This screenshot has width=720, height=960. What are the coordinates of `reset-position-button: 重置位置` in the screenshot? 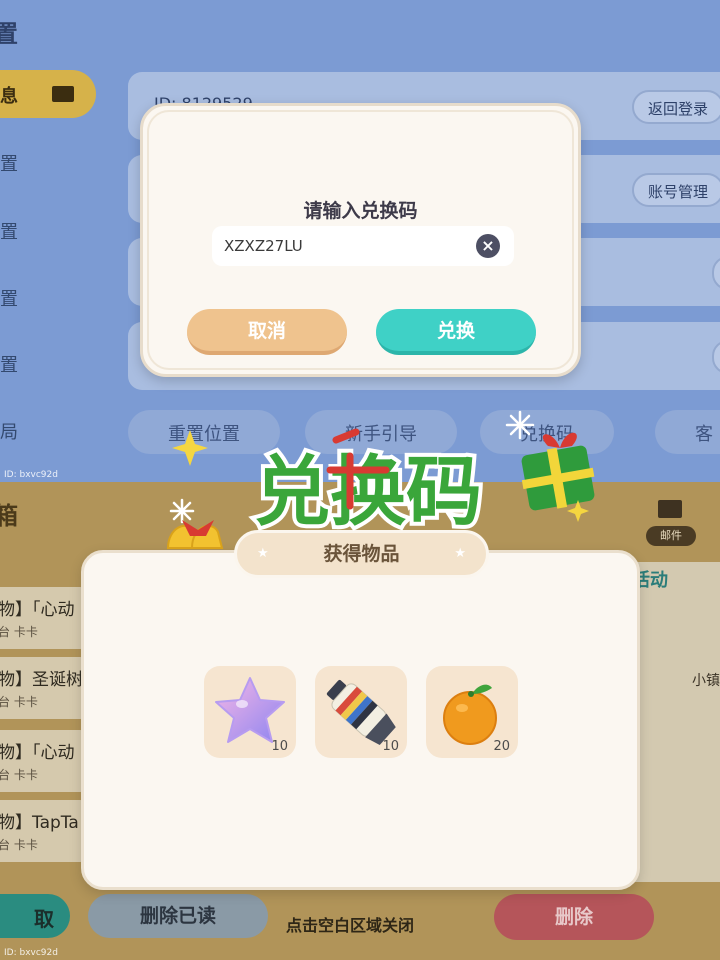 It's located at (204, 432).